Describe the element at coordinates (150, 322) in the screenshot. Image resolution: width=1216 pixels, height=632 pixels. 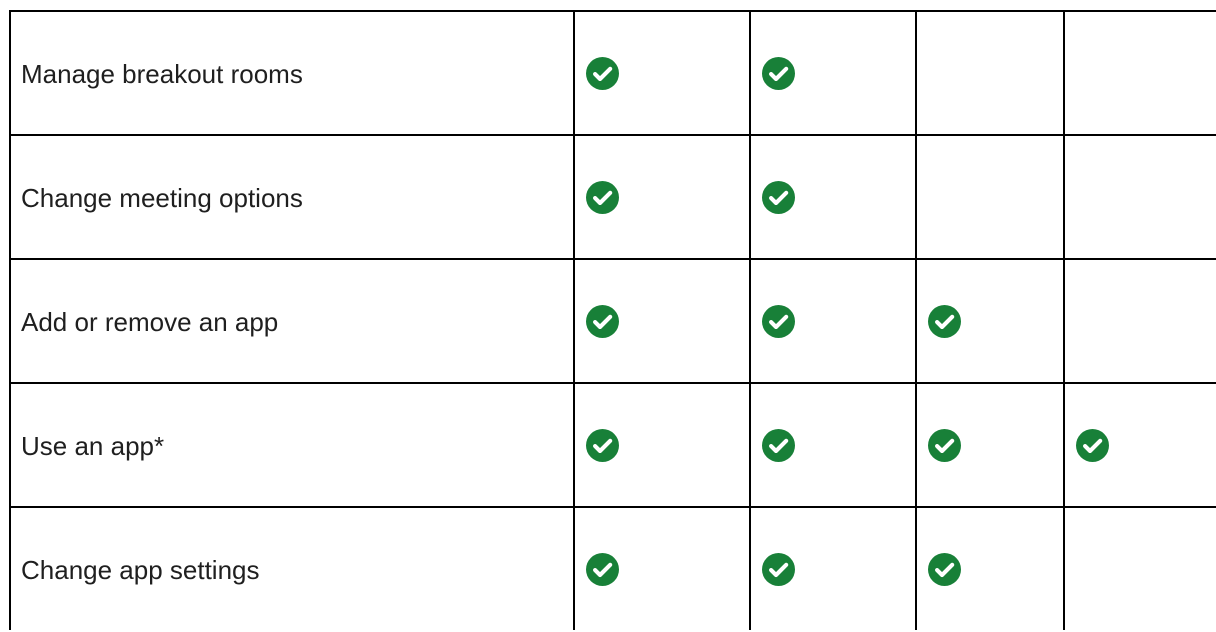
I see `row-label-add-or-remove-an-app: Add or remove an app` at that location.